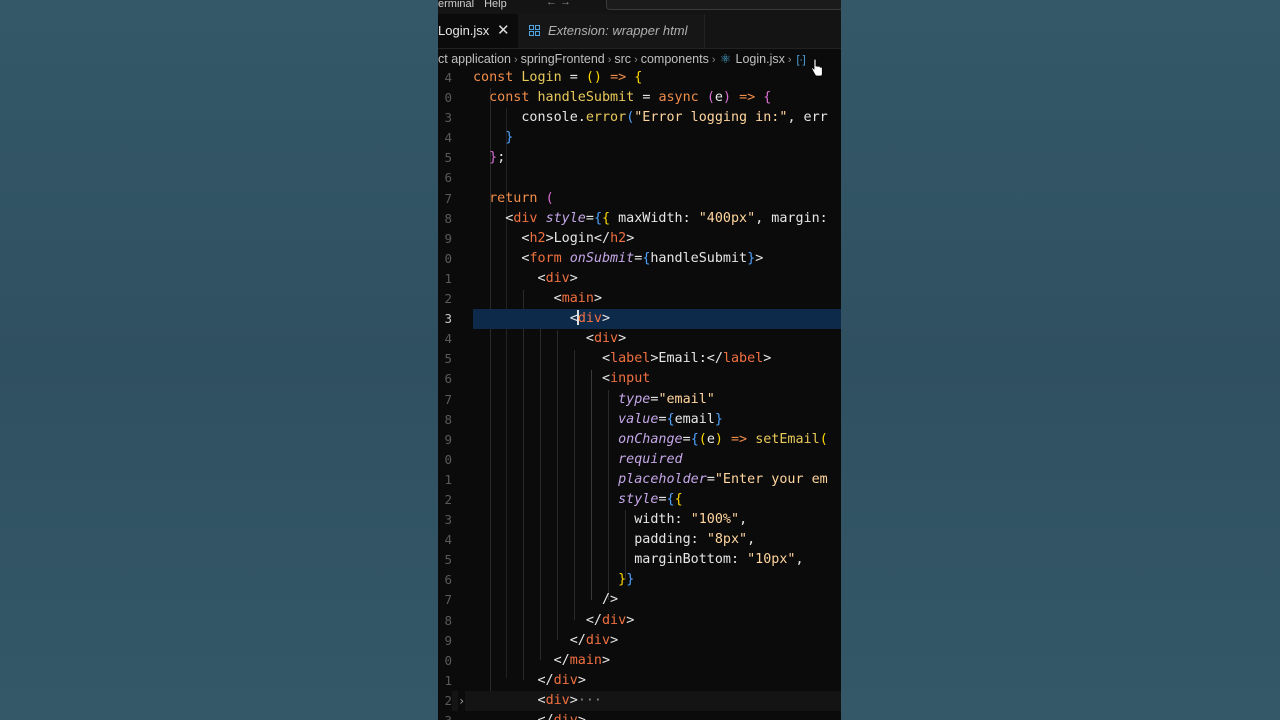 This screenshot has width=1280, height=720. I want to click on tab-login-jsx: Login.jsx ✕, so click(478, 31).